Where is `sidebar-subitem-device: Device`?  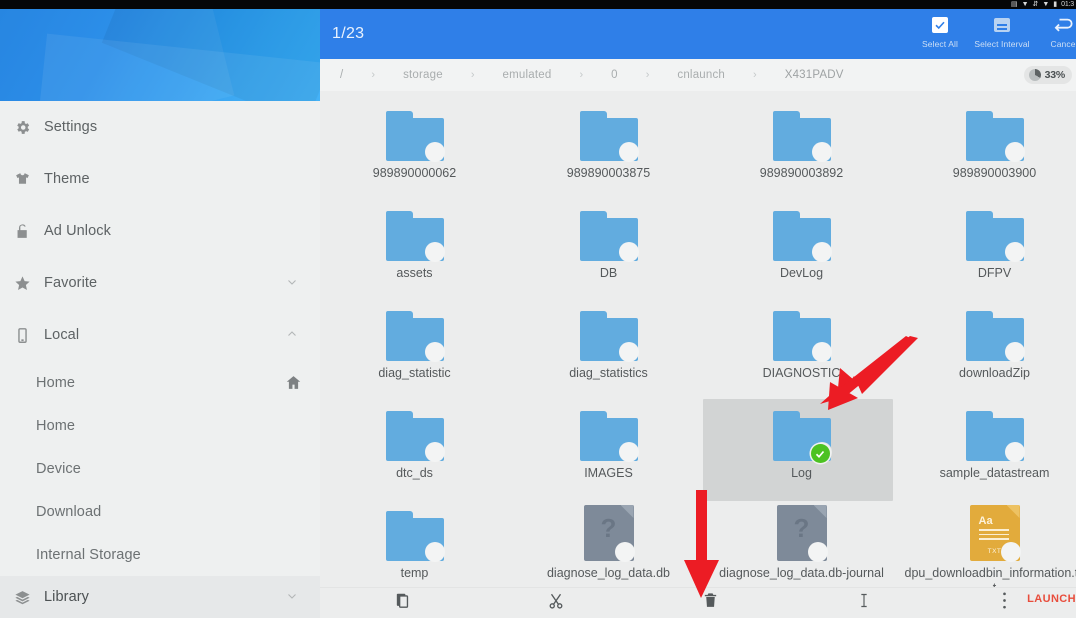 sidebar-subitem-device: Device is located at coordinates (160, 468).